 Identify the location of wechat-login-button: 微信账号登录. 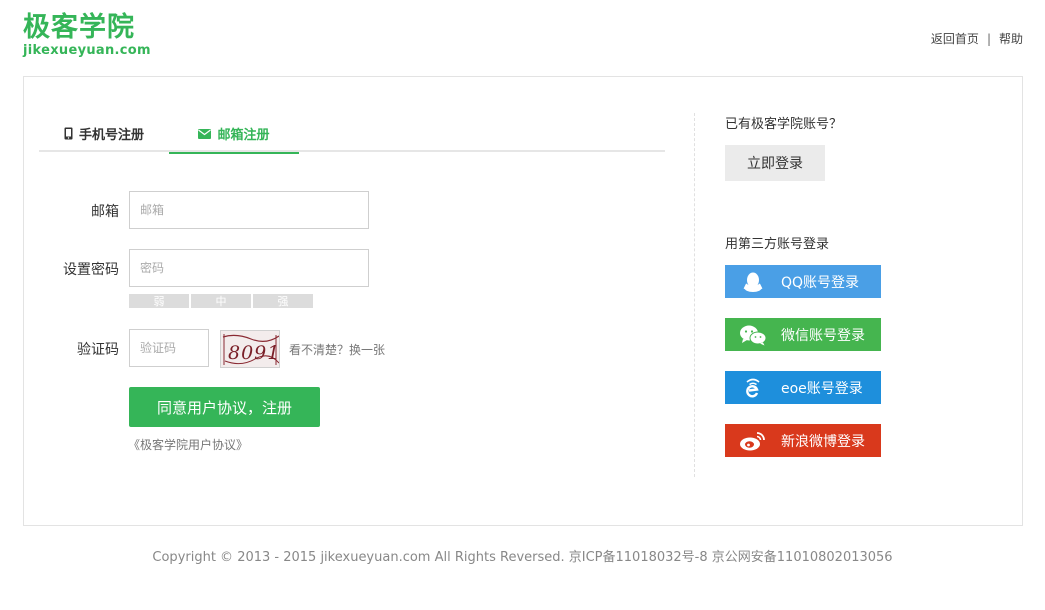
(803, 334).